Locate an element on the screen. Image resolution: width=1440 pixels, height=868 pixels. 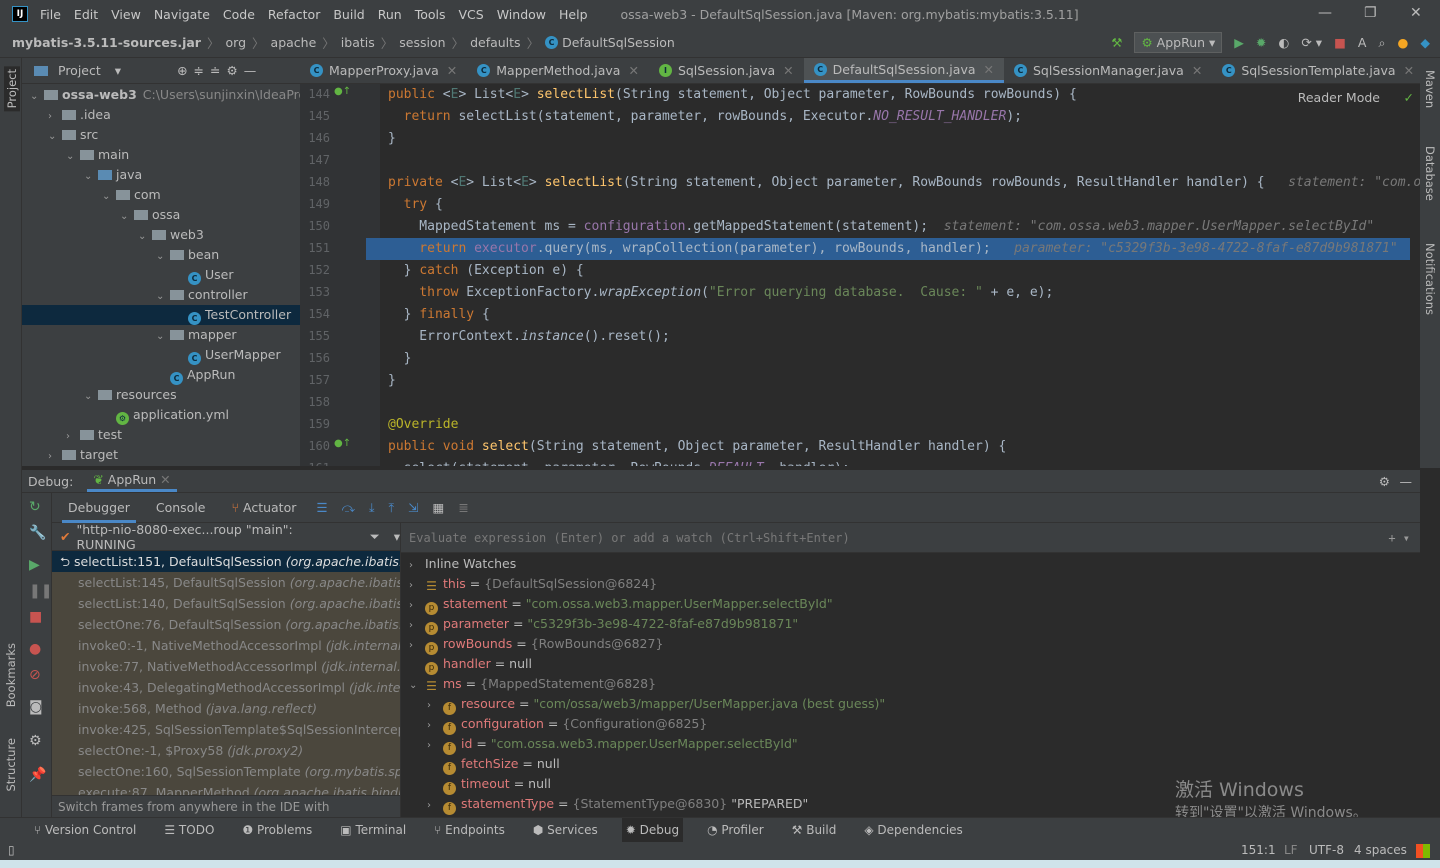
stripe-project: Project is located at coordinates (12, 89).